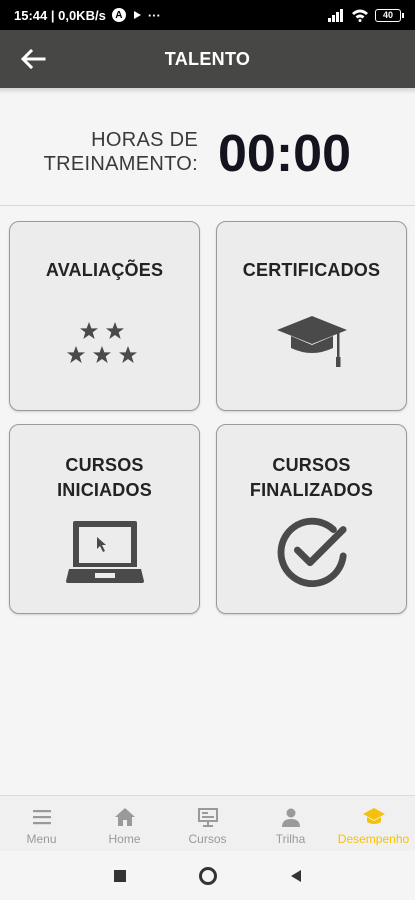 The width and height of the screenshot is (415, 900). Describe the element at coordinates (124, 817) in the screenshot. I see `home-icon` at that location.